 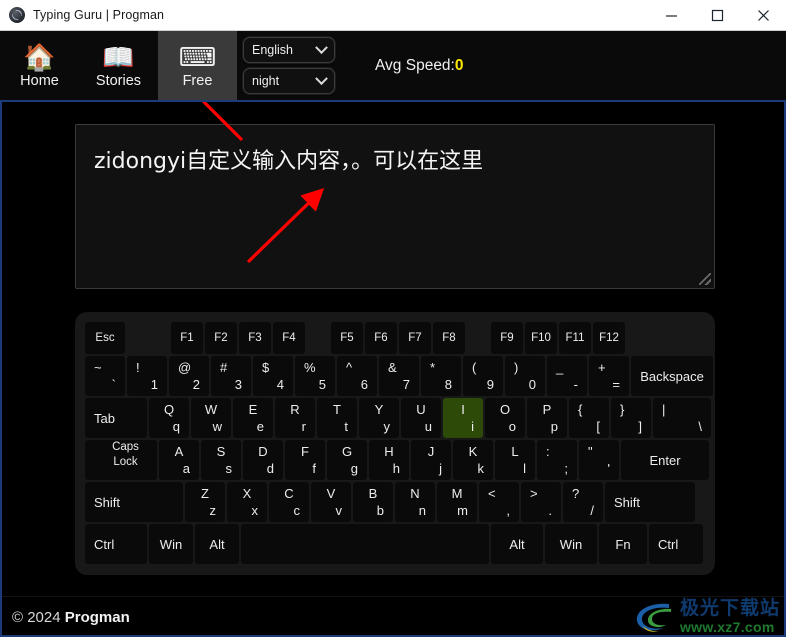 I want to click on key-f5: F5, so click(x=347, y=338).